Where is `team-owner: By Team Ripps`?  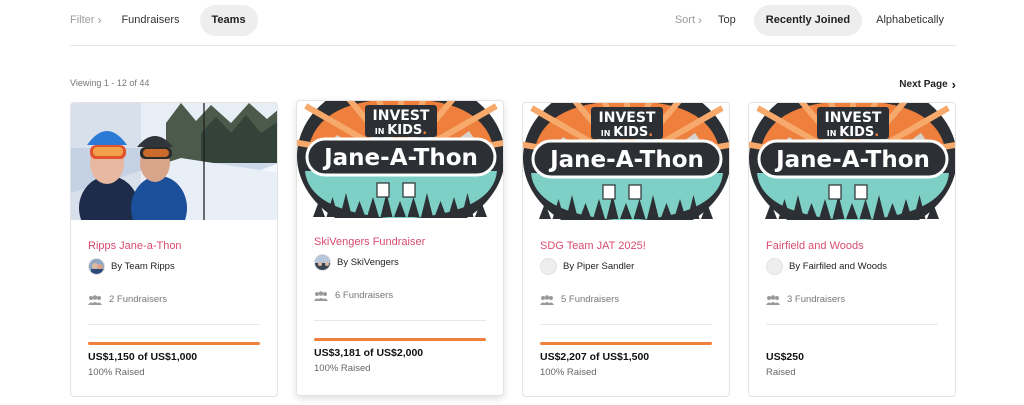
team-owner: By Team Ripps is located at coordinates (131, 266).